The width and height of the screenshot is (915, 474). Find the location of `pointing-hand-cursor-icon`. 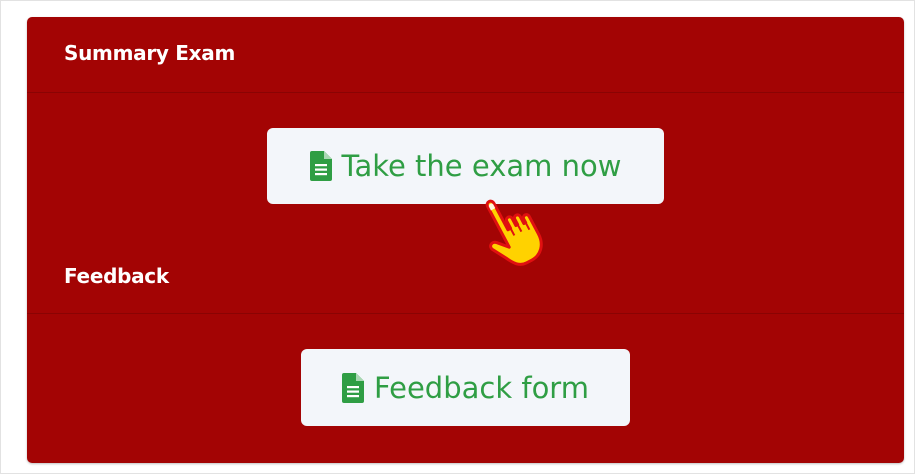

pointing-hand-cursor-icon is located at coordinates (514, 232).